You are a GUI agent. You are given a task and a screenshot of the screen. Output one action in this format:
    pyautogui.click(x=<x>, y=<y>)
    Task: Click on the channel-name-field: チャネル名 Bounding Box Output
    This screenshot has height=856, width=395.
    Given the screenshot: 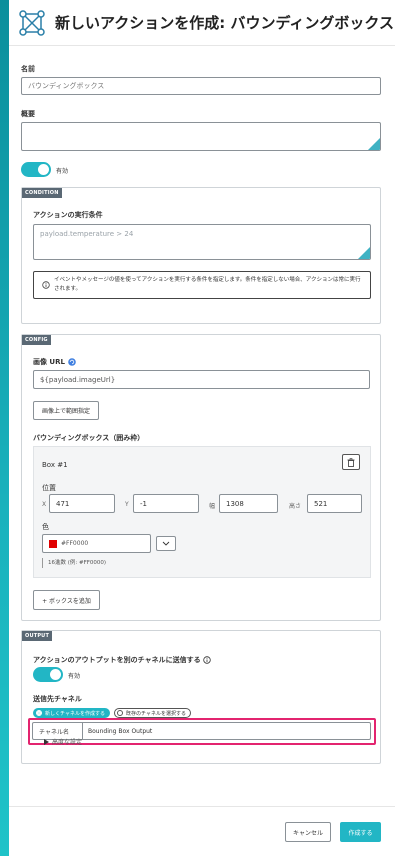 What is the action you would take?
    pyautogui.click(x=201, y=731)
    